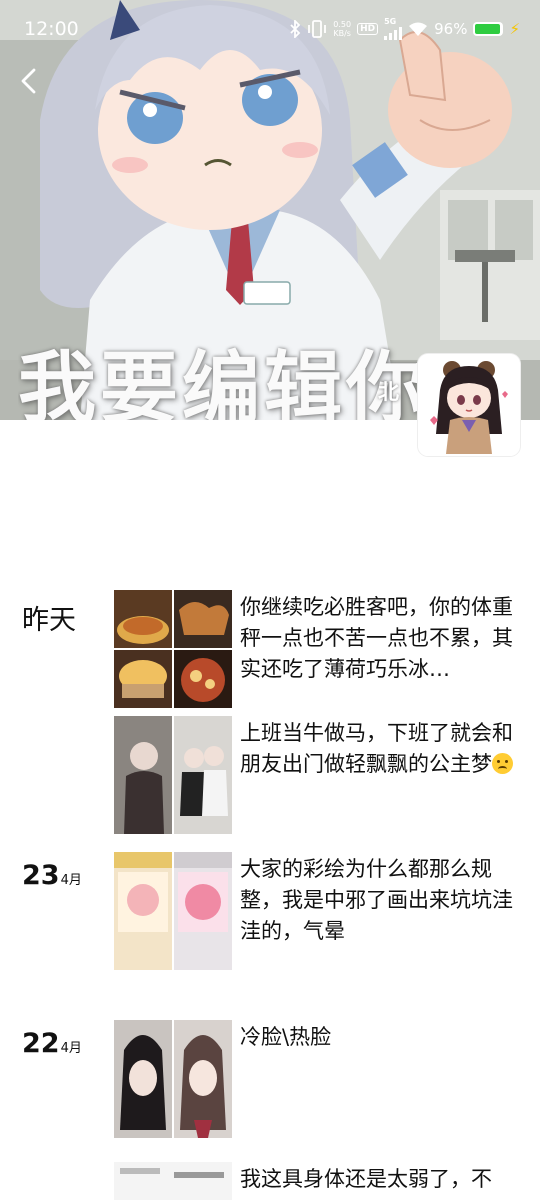 This screenshot has width=540, height=1200. I want to click on crying-face-icon, so click(502, 763).